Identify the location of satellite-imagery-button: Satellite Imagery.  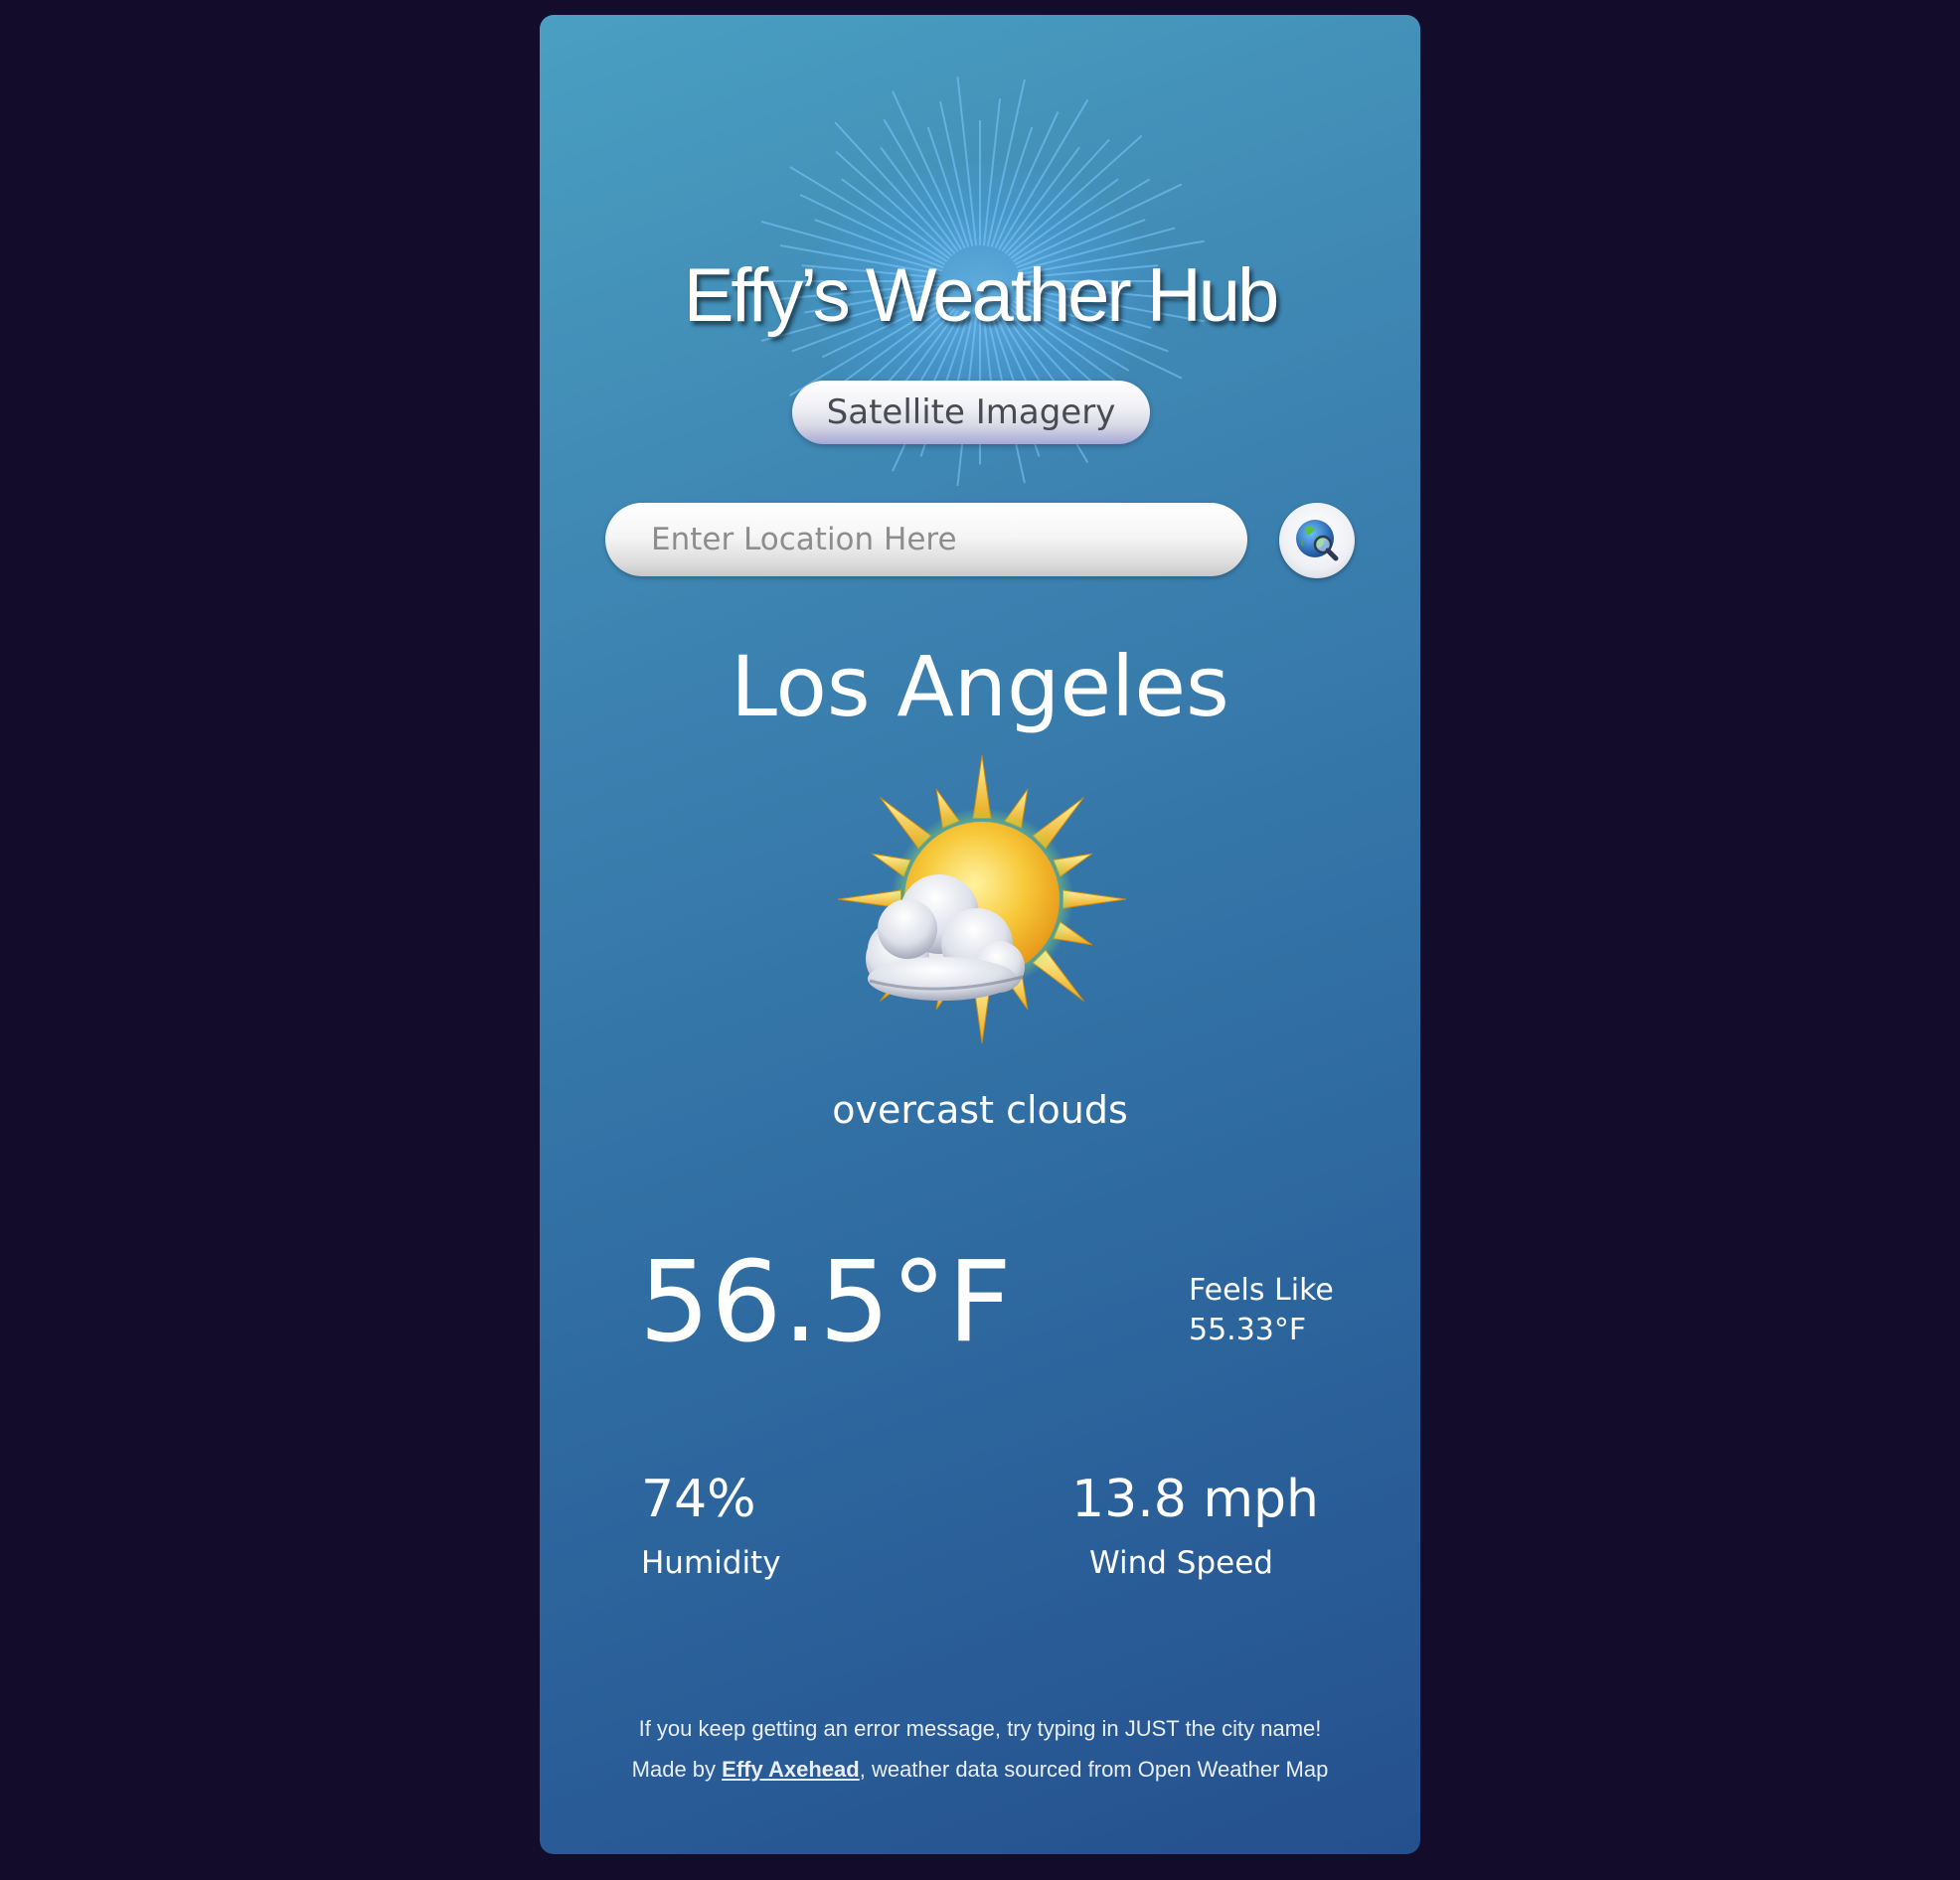
(971, 412).